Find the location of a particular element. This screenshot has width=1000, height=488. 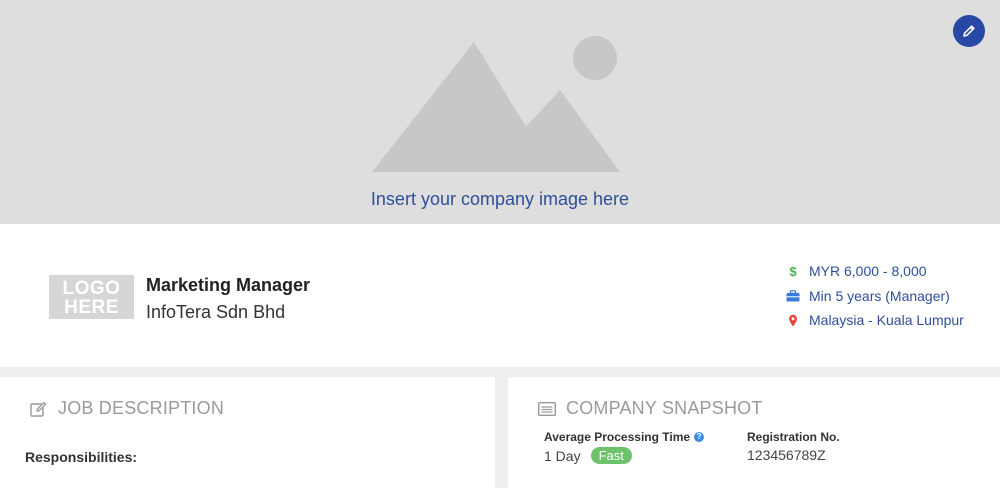

edit-banner-button is located at coordinates (969, 31).